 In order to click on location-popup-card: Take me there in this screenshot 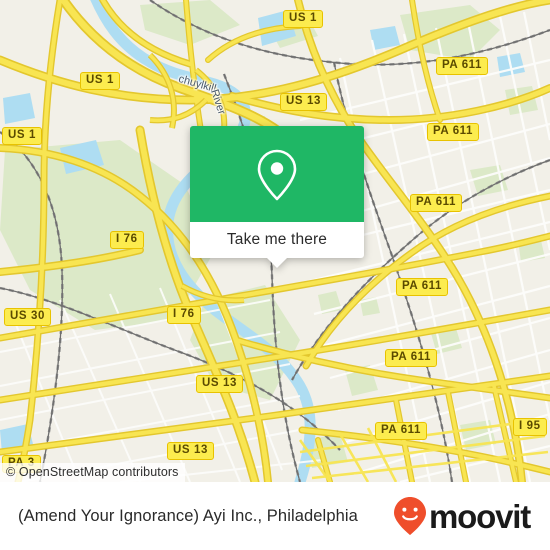, I will do `click(277, 197)`.